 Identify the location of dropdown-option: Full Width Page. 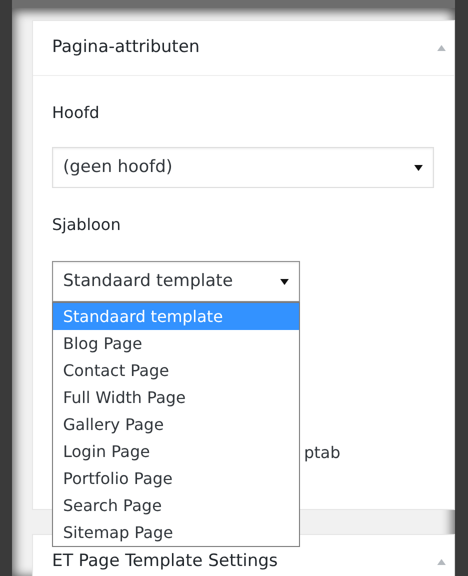
(176, 397).